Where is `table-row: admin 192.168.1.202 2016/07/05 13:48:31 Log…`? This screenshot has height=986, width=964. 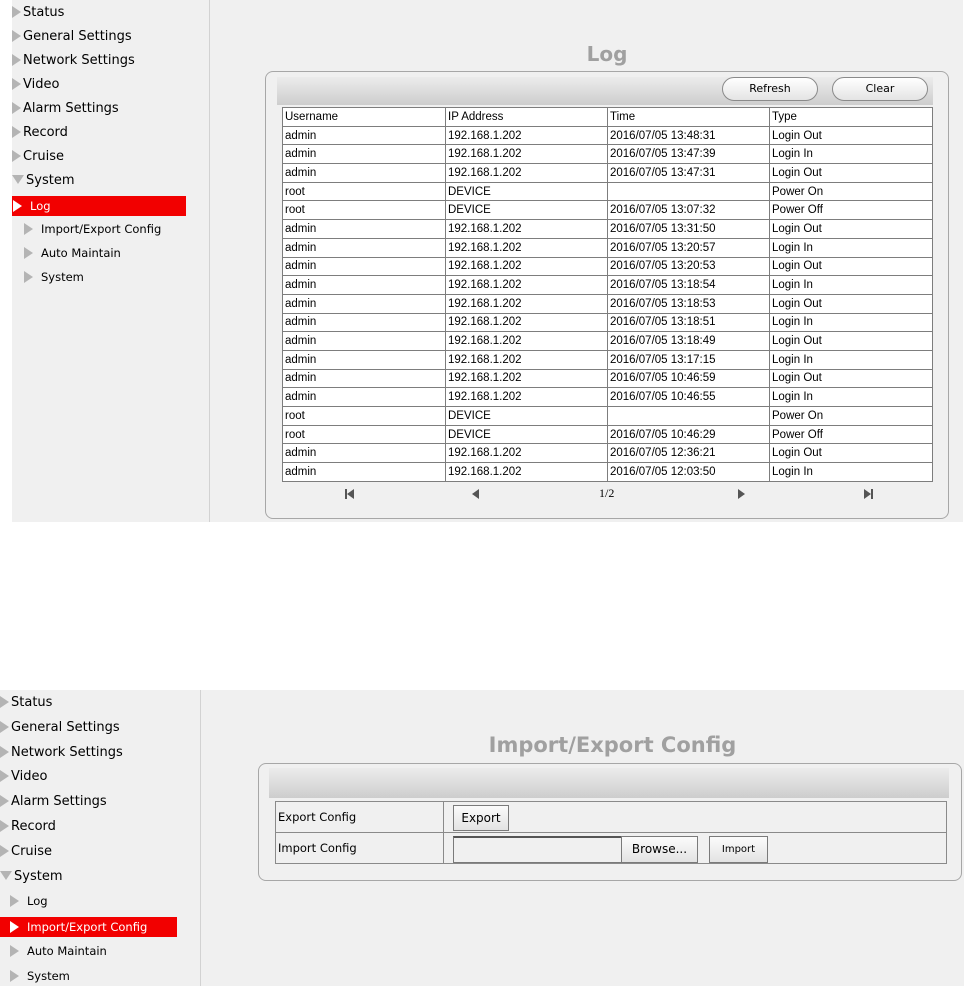
table-row: admin 192.168.1.202 2016/07/05 13:48:31 Log… is located at coordinates (607, 135).